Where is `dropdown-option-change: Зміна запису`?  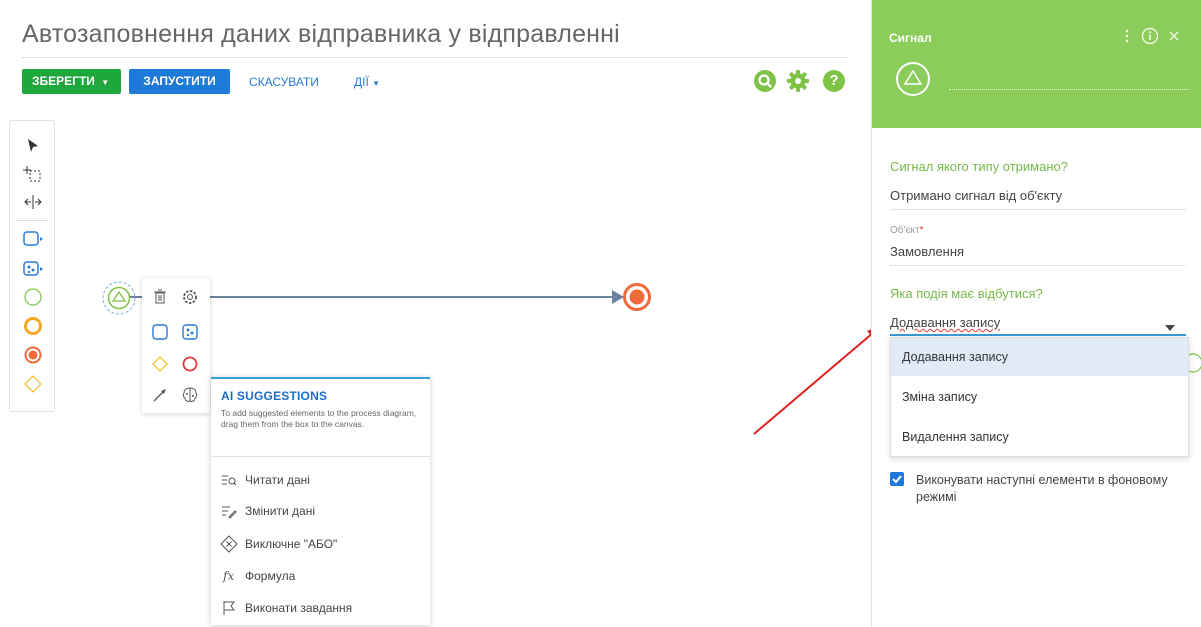 dropdown-option-change: Зміна запису is located at coordinates (1039, 397).